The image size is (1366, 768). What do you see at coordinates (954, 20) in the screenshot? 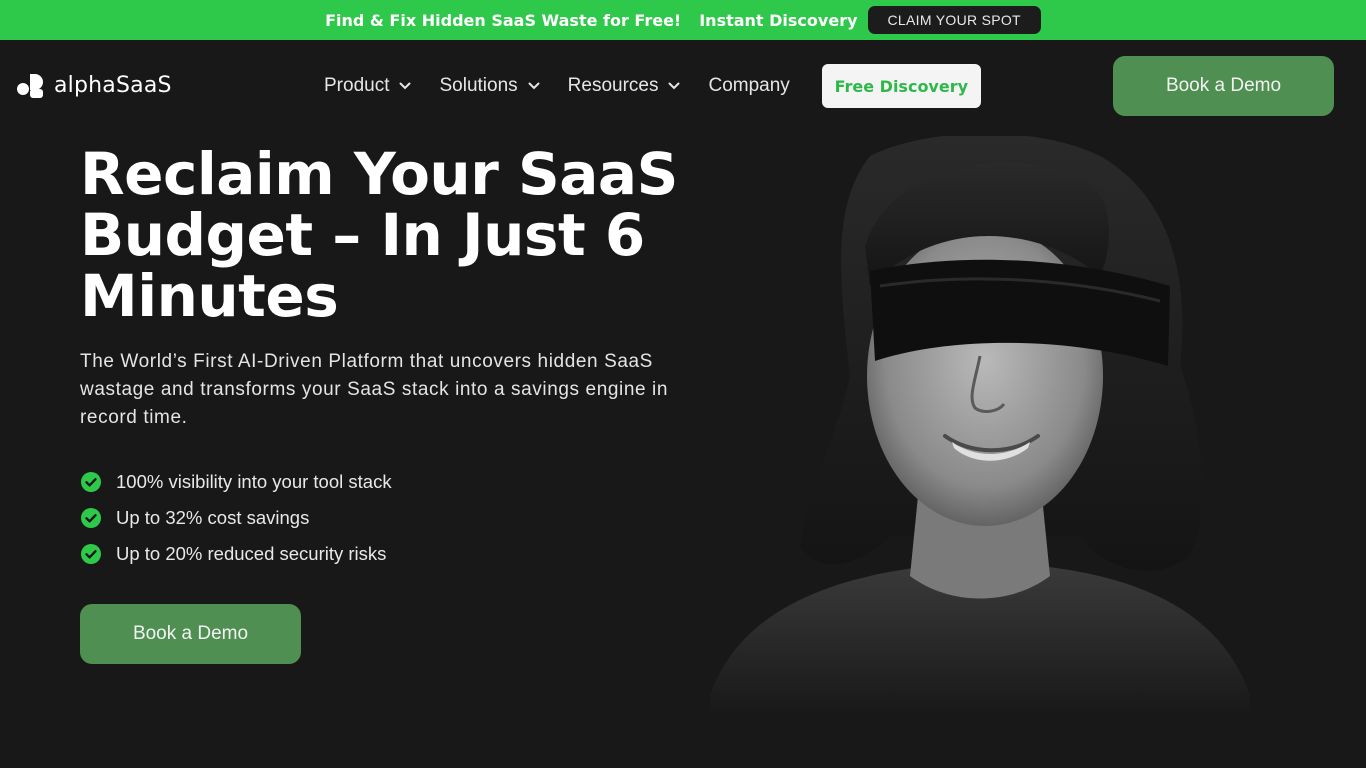
I see `claim-spot-button: CLAIM YOUR SPOT` at bounding box center [954, 20].